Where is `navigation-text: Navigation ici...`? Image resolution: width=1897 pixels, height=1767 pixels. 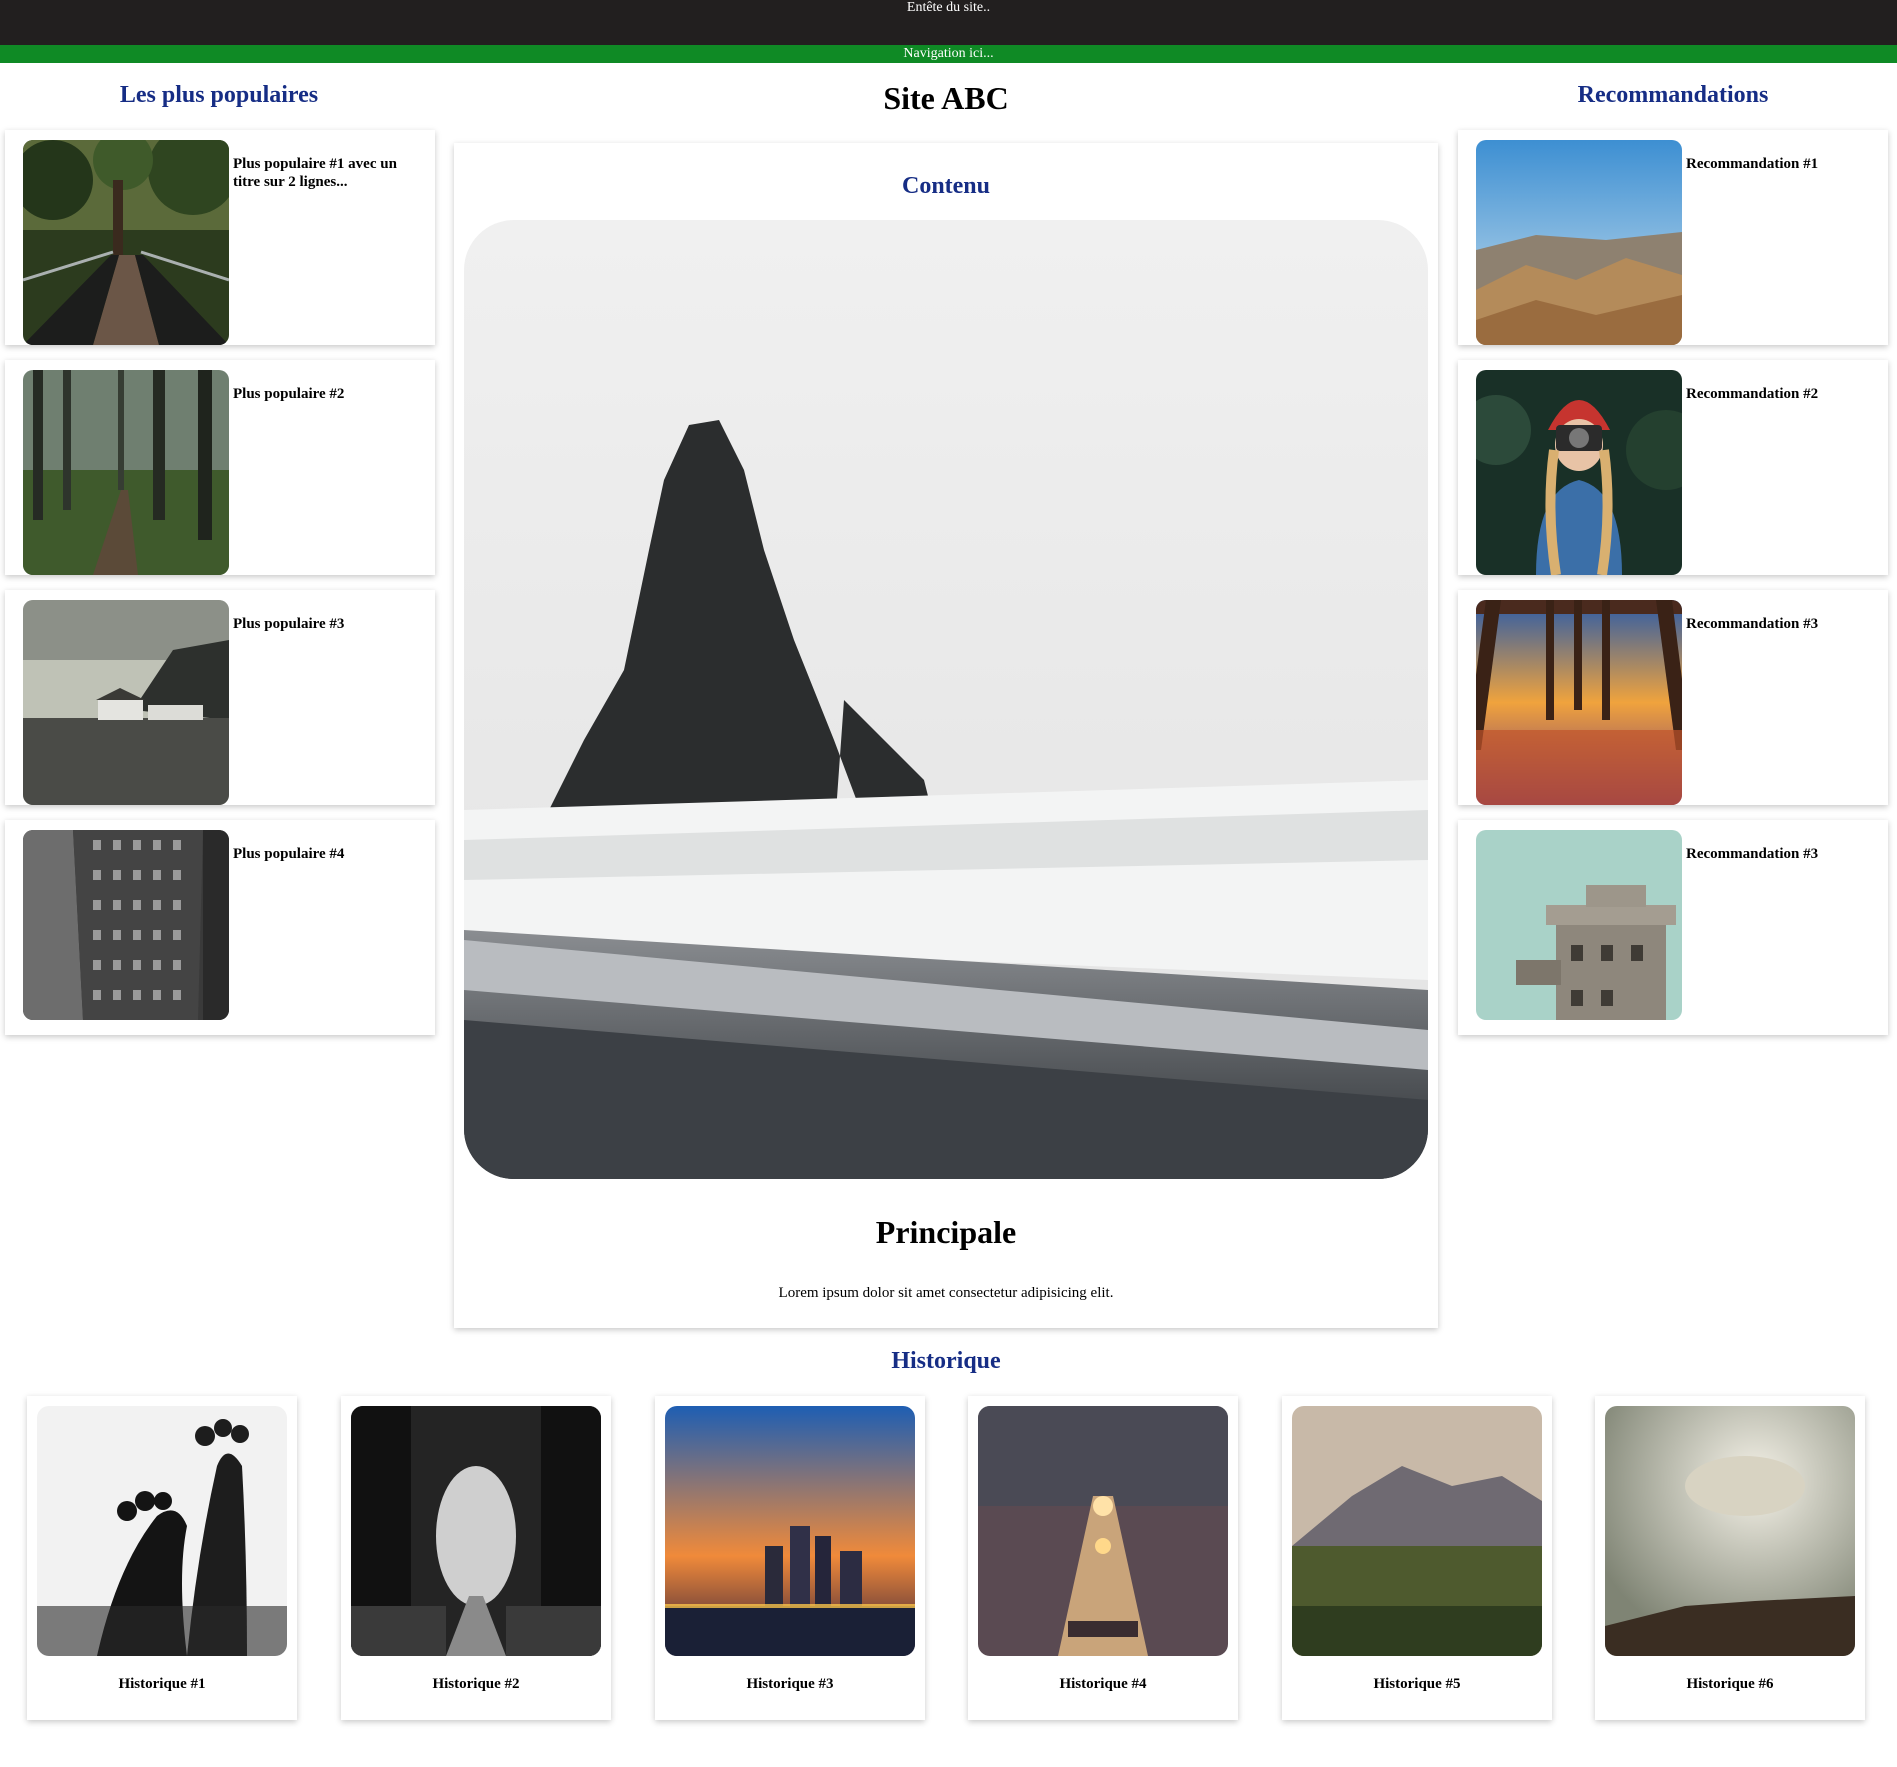
navigation-text: Navigation ici... is located at coordinates (948, 53).